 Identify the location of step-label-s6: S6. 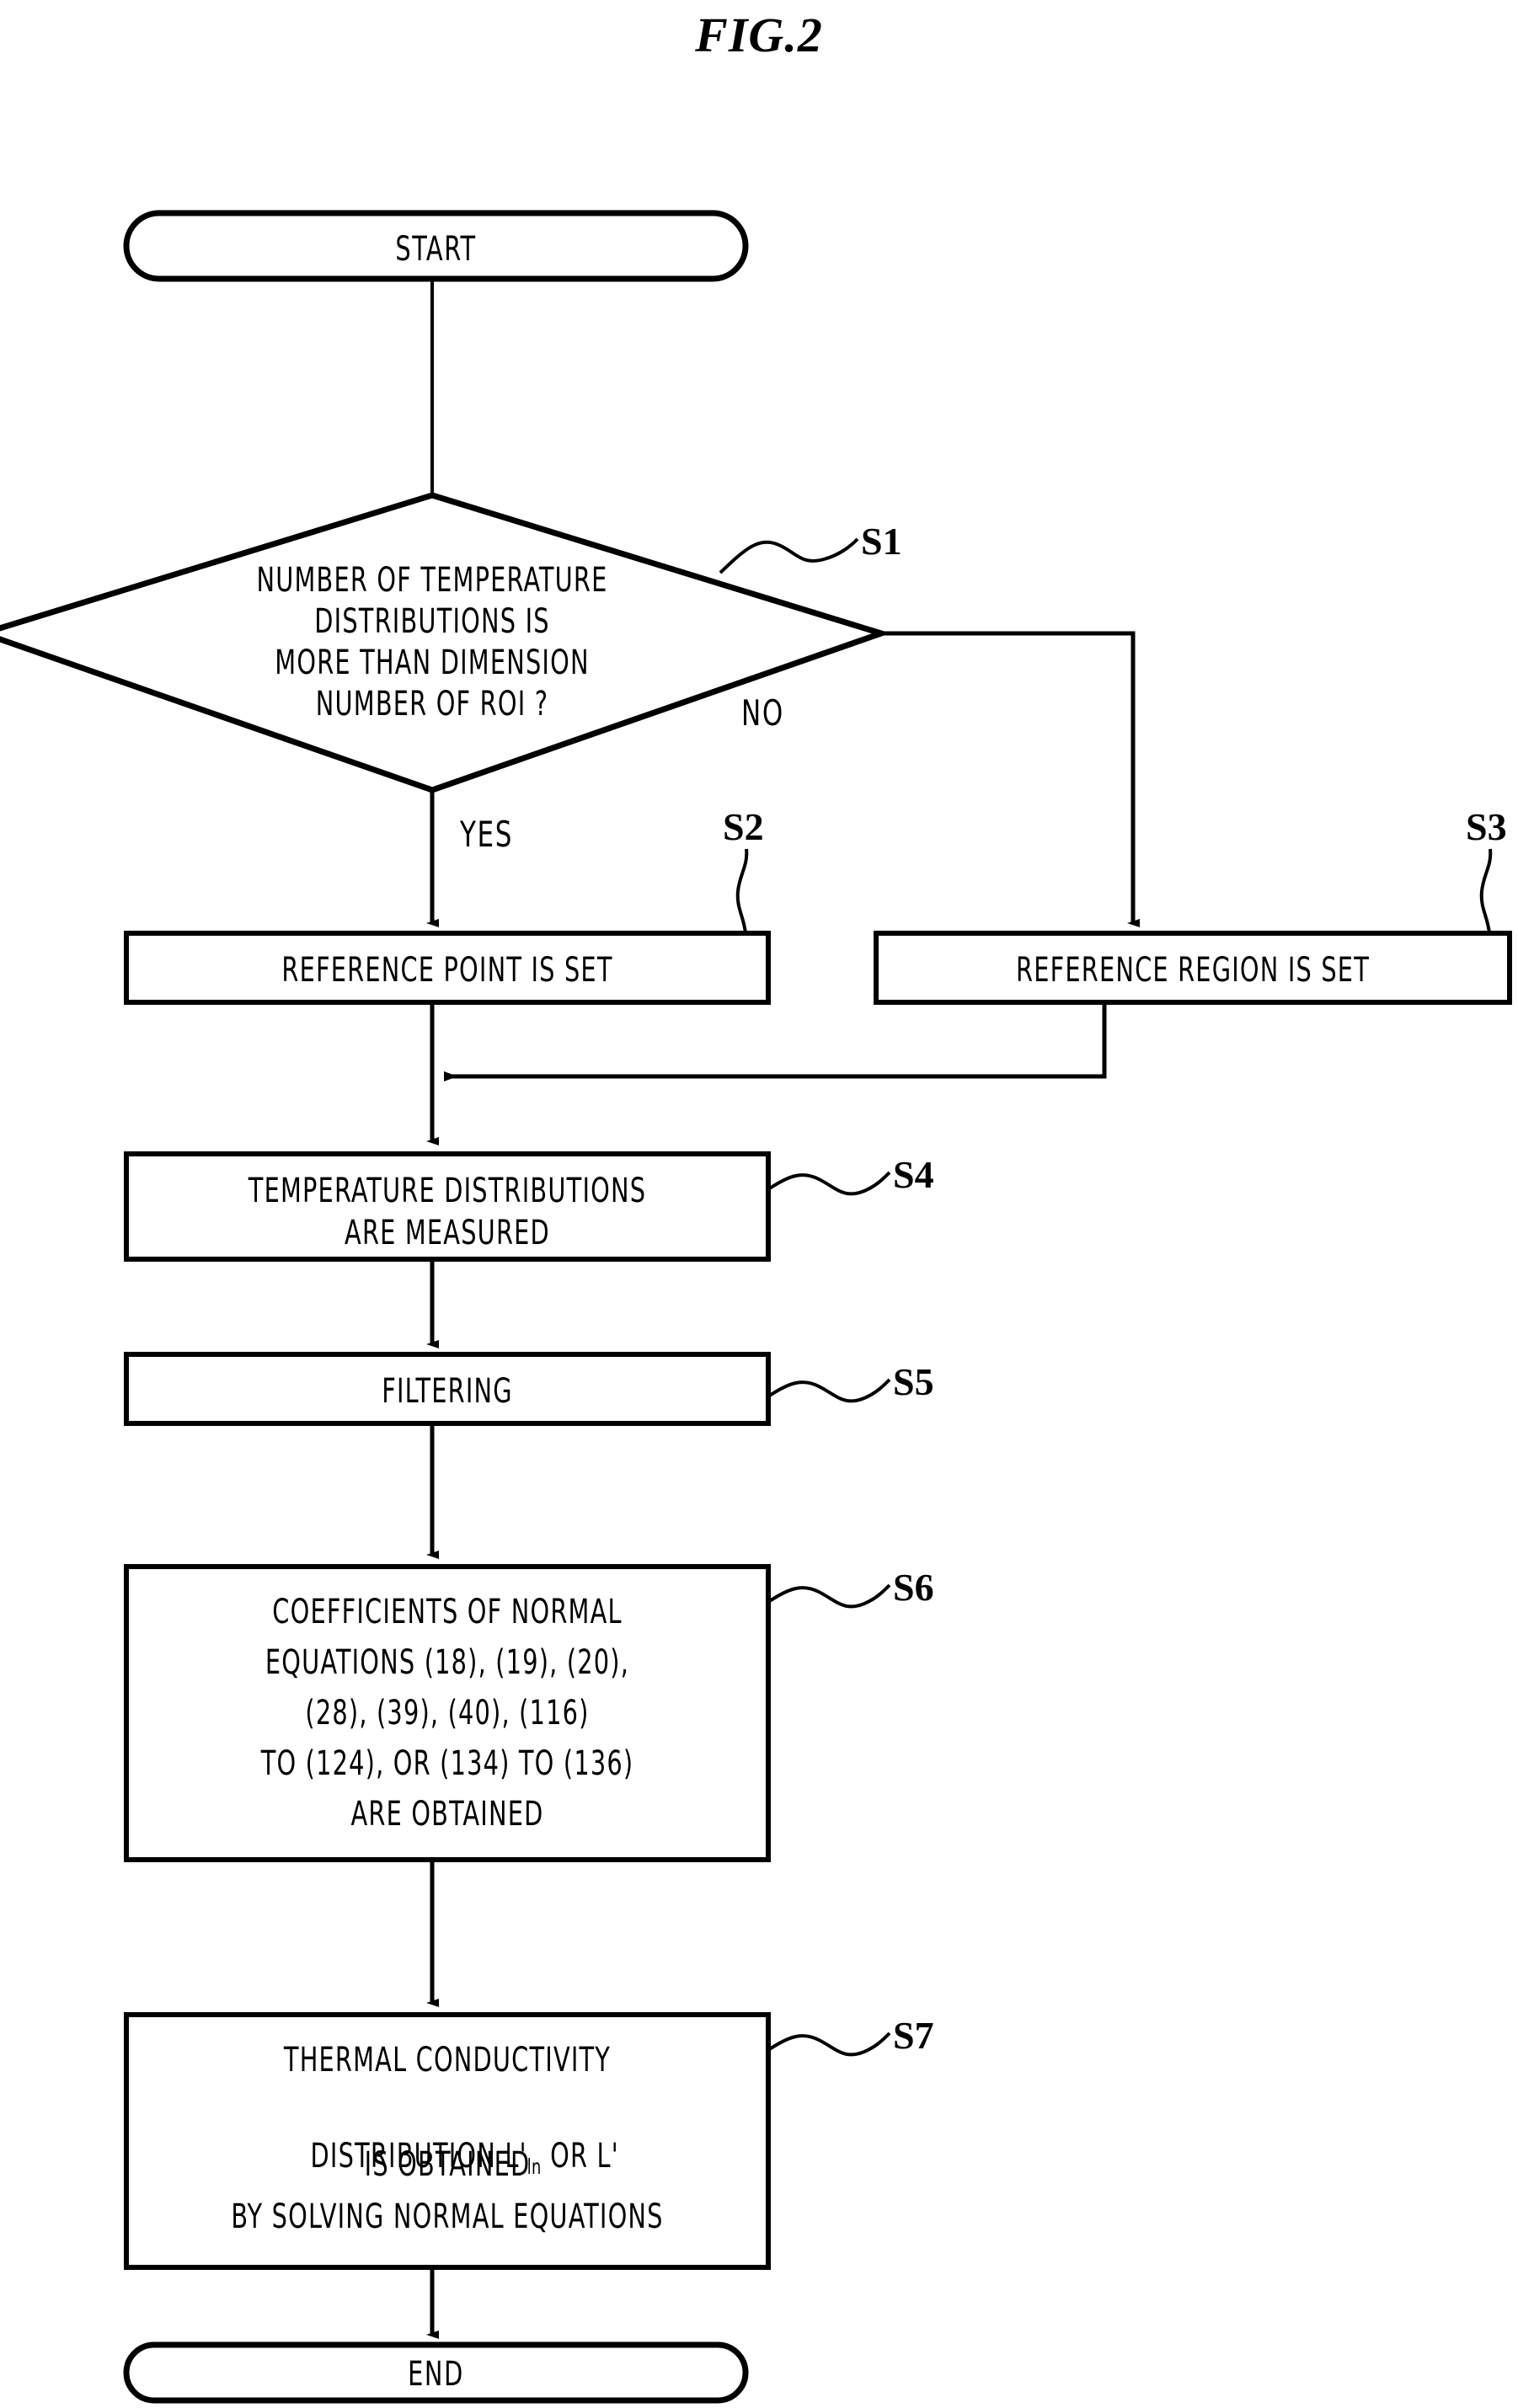
(913, 1587).